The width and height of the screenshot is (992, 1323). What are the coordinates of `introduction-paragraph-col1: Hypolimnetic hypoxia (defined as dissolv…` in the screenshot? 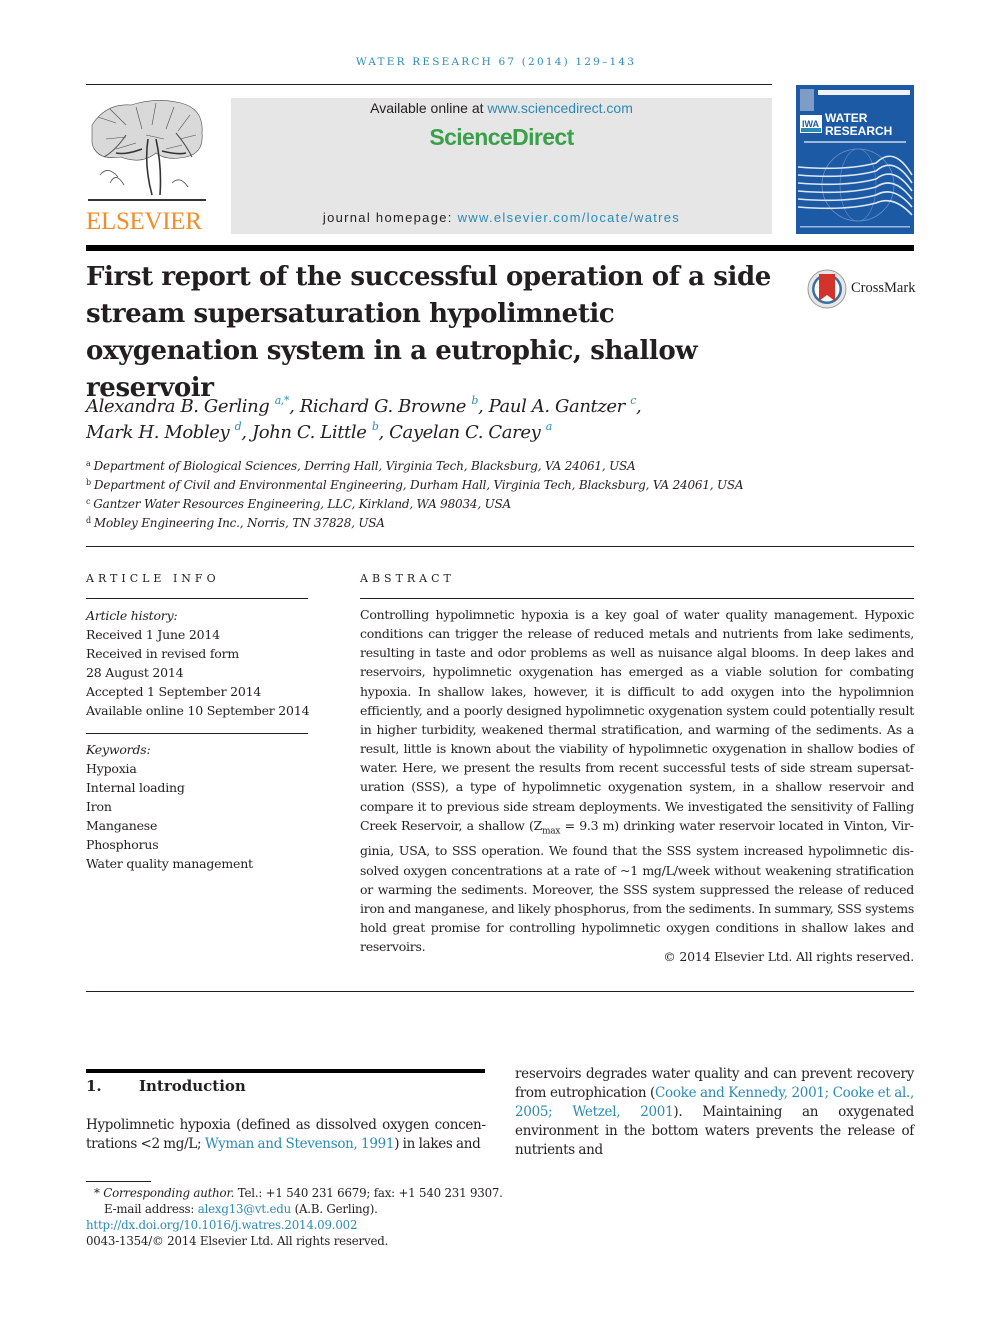 It's located at (286, 1135).